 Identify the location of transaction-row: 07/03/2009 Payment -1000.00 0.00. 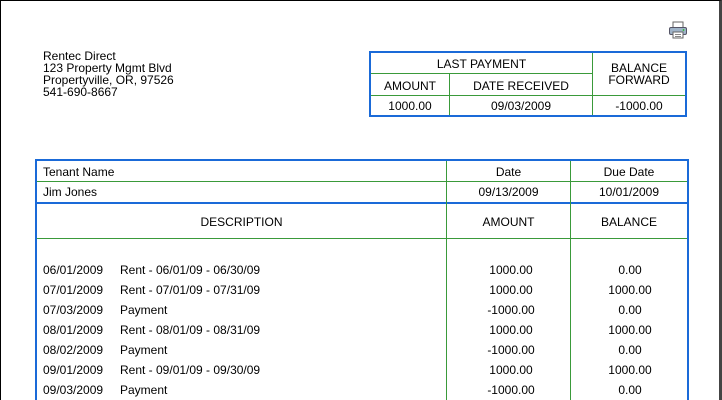
(362, 311).